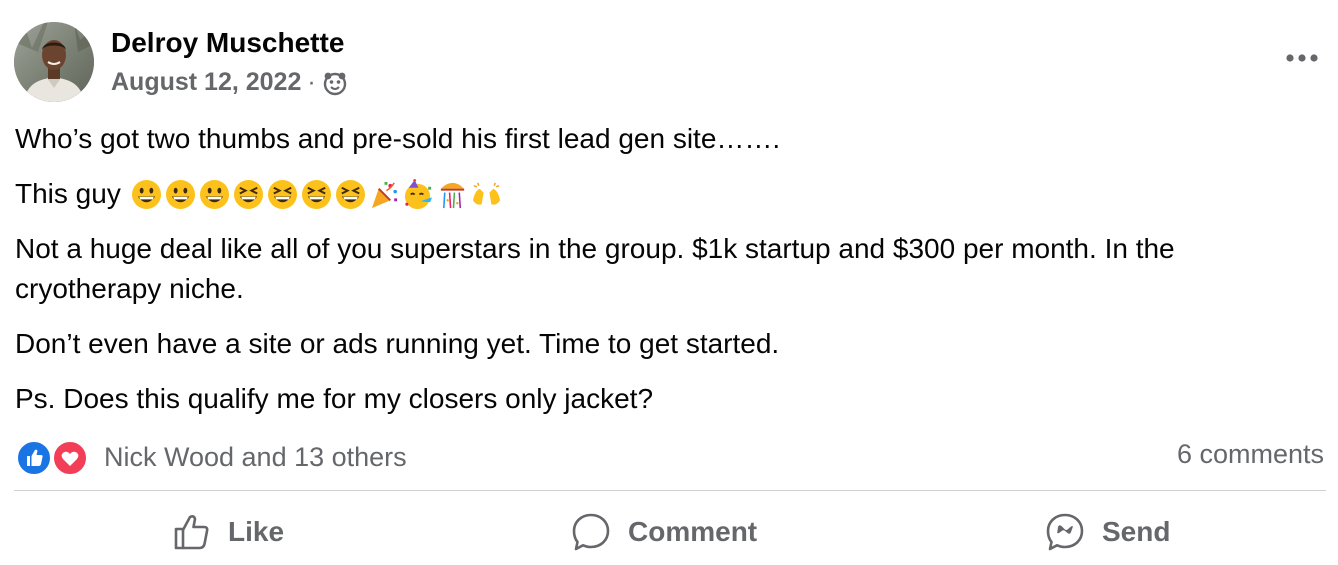  I want to click on emoji-group, so click(316, 194).